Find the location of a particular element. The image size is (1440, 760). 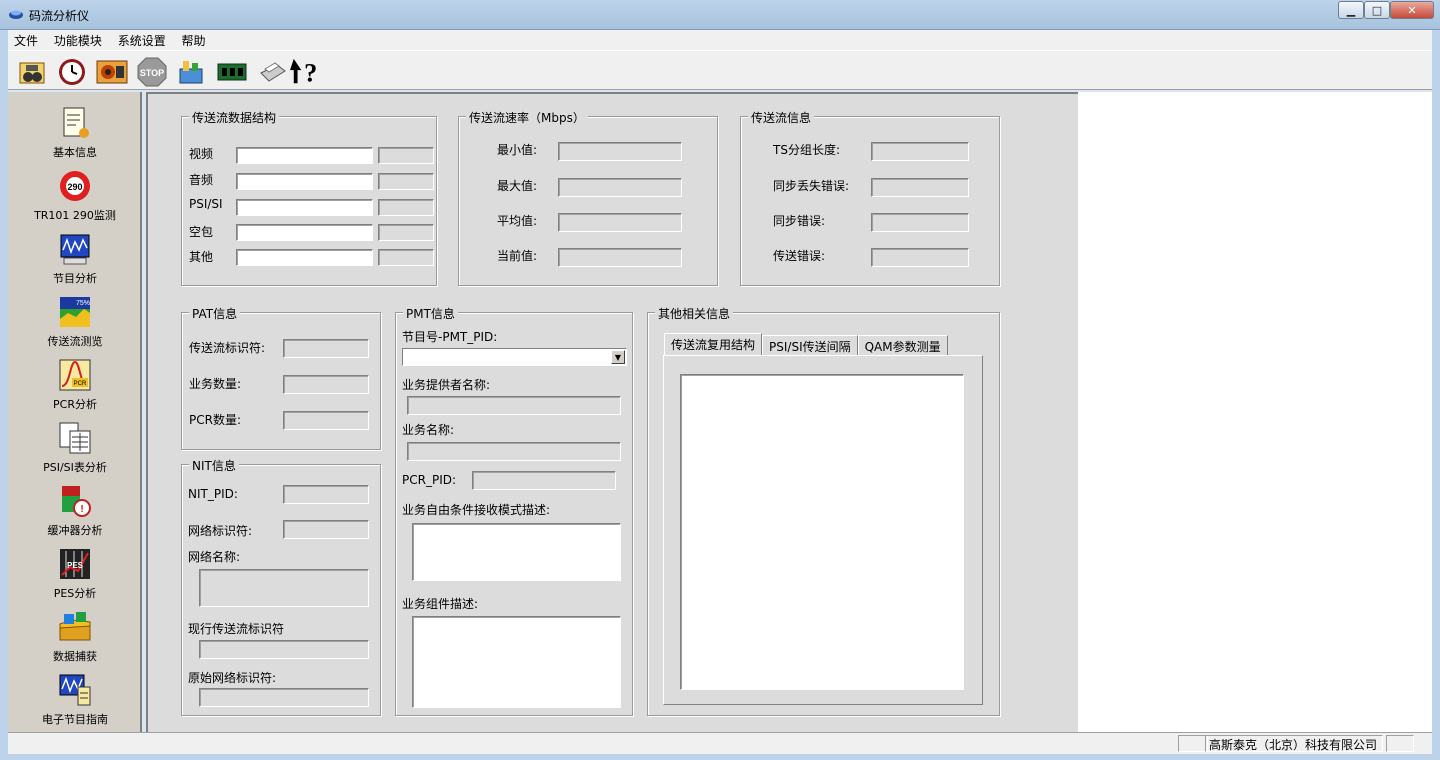

sidebar-item-epg: 电子节目指南 is located at coordinates (75, 704).